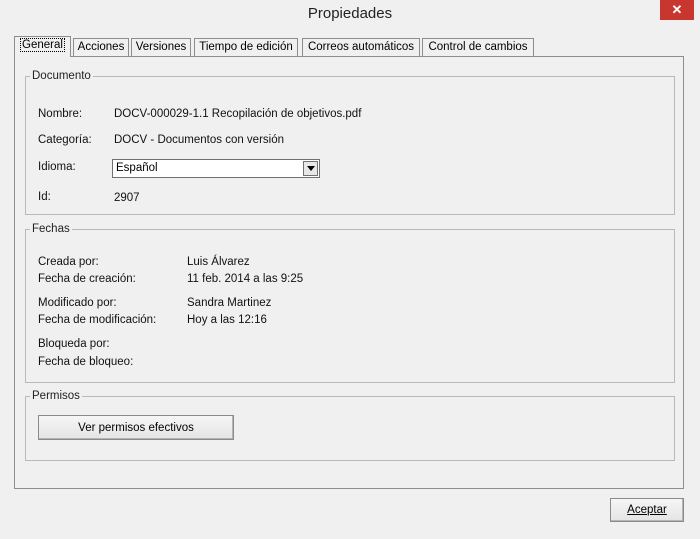  I want to click on chevron-down-icon, so click(310, 168).